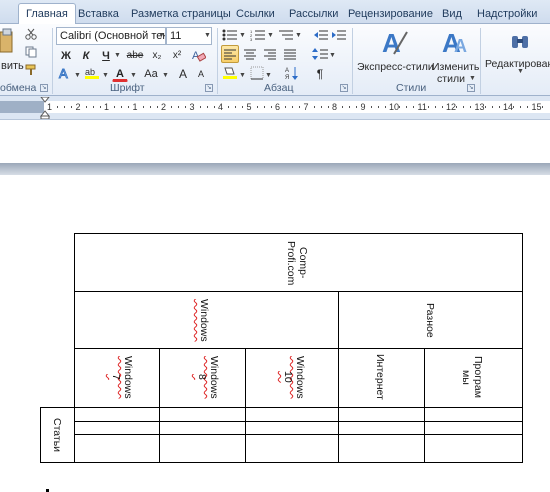 The height and width of the screenshot is (492, 550). Describe the element at coordinates (111, 36) in the screenshot. I see `font-name-combo: Calibri (Основной тек` at that location.